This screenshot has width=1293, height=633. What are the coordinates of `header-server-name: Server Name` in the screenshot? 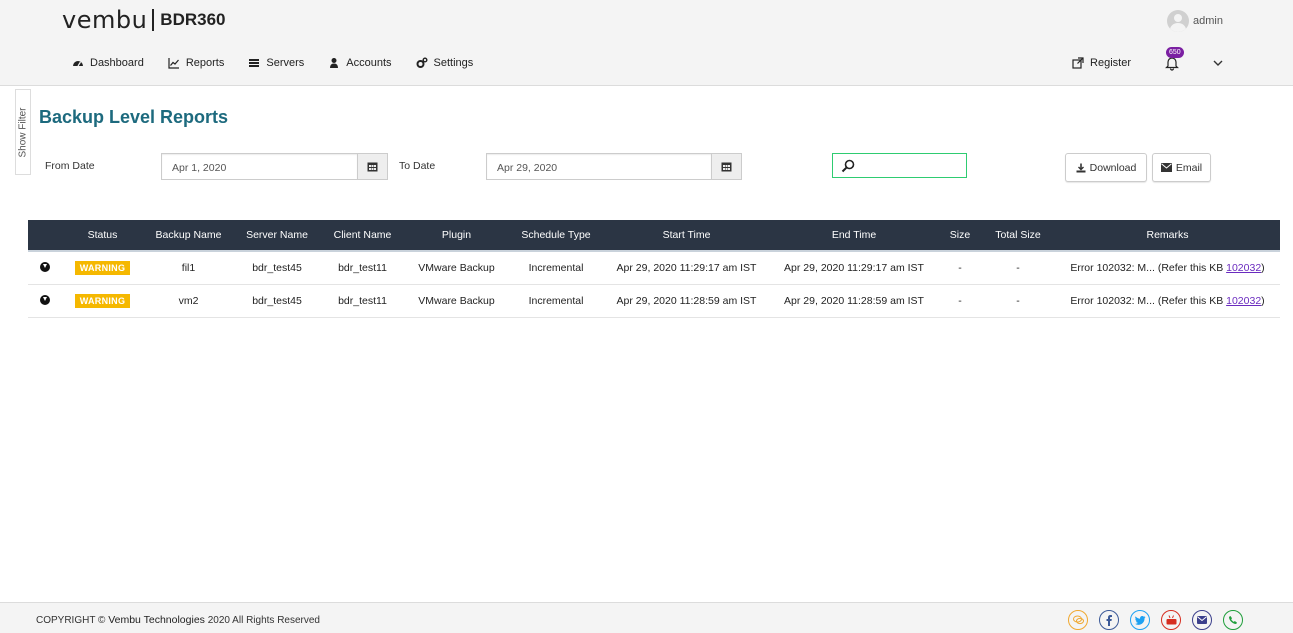 It's located at (277, 235).